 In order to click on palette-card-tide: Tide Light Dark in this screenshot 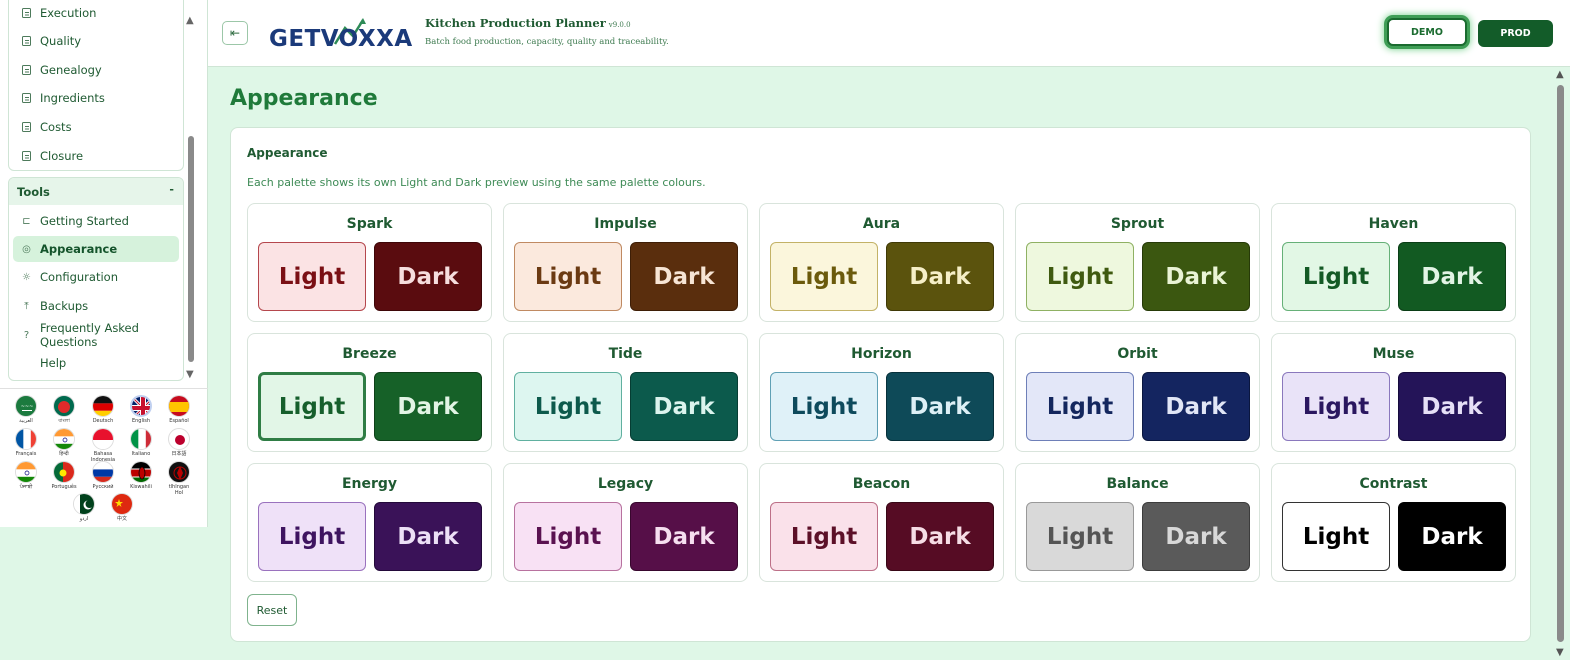, I will do `click(625, 392)`.